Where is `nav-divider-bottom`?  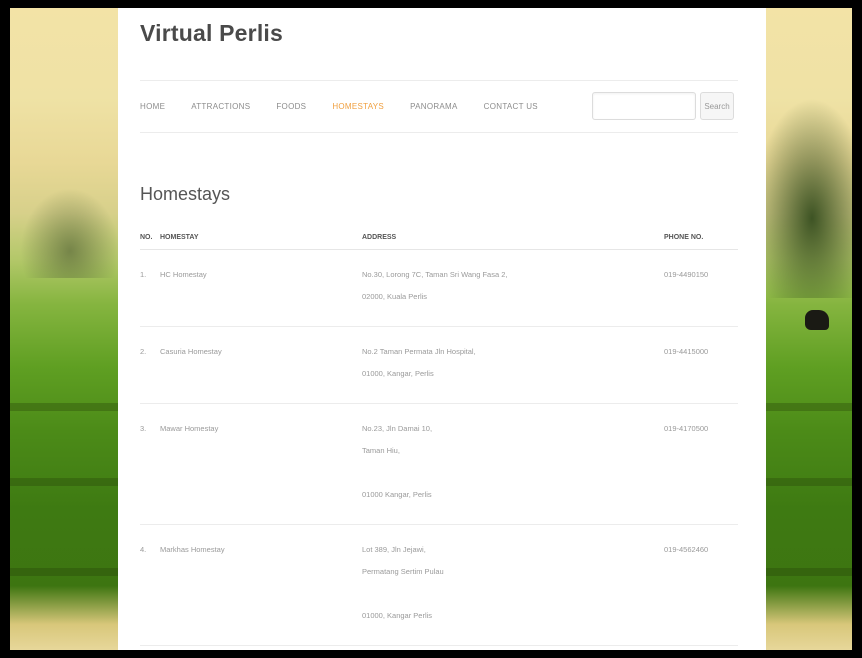
nav-divider-bottom is located at coordinates (439, 132).